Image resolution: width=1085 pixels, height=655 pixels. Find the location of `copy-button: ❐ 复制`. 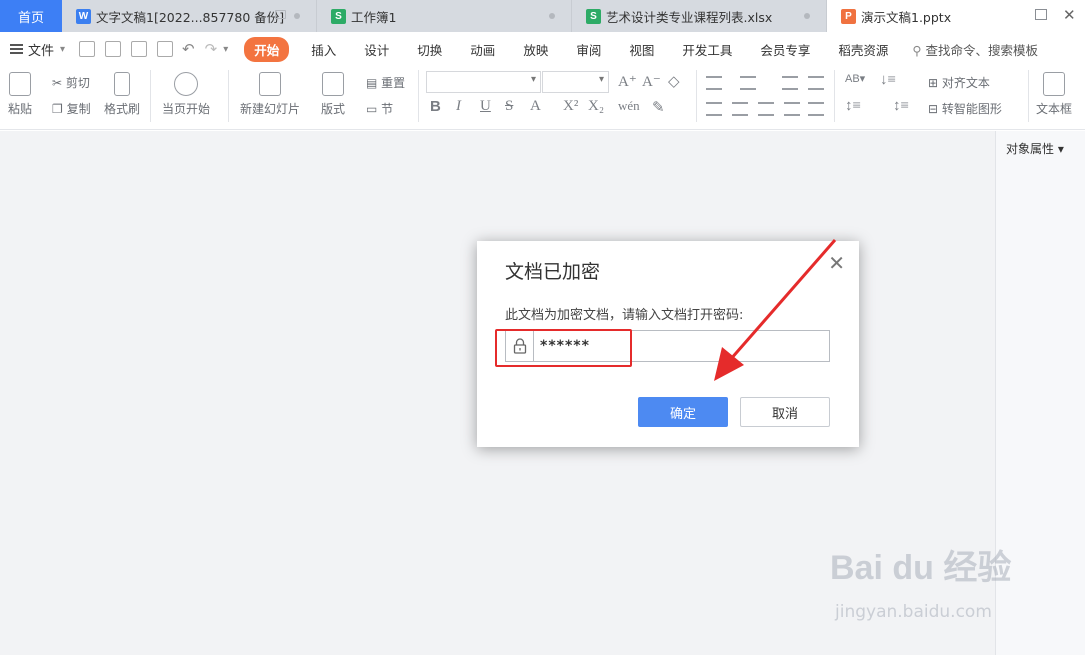

copy-button: ❐ 复制 is located at coordinates (71, 108).